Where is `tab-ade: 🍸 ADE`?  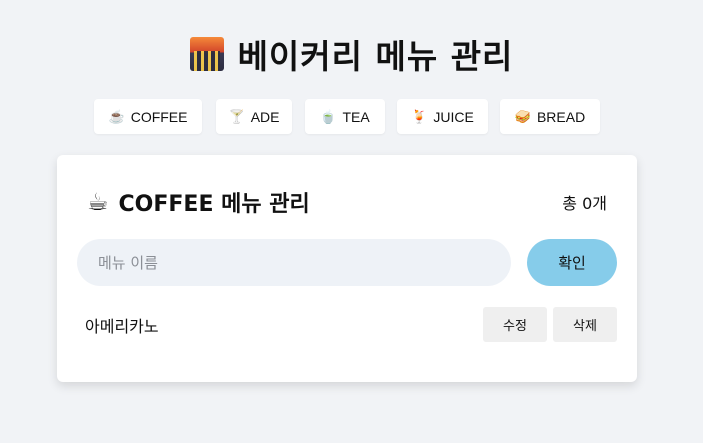
tab-ade: 🍸 ADE is located at coordinates (254, 116).